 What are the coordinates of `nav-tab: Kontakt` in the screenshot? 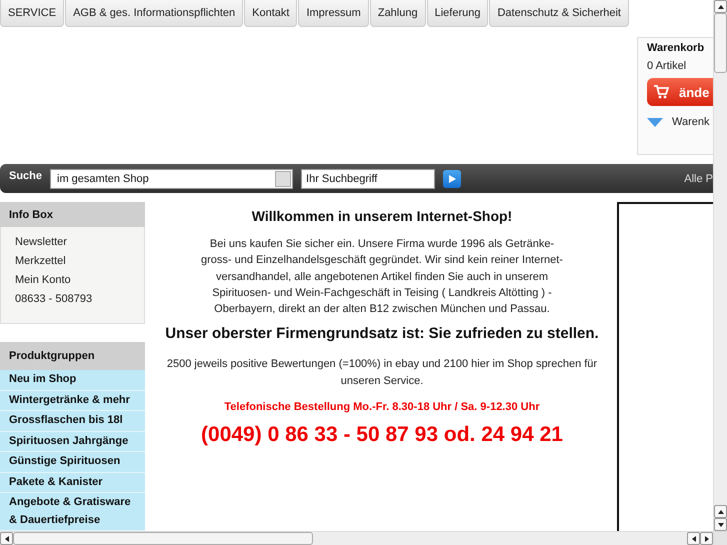 It's located at (271, 13).